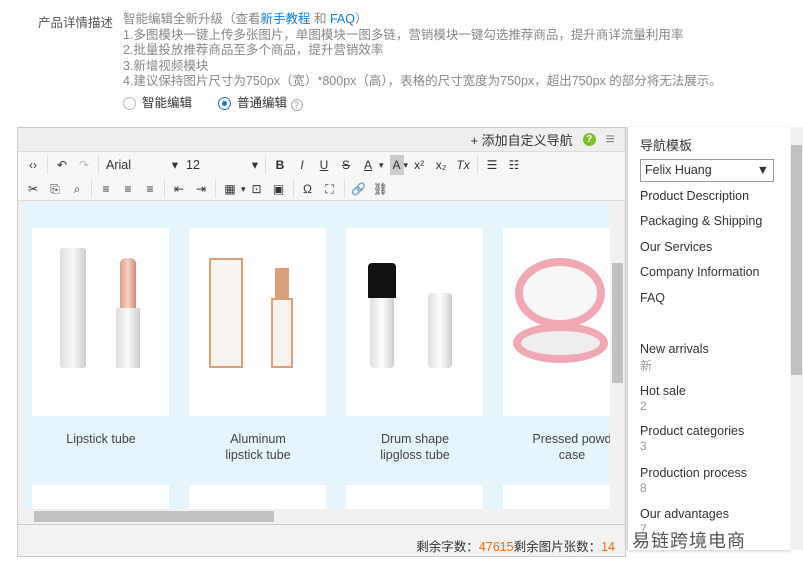 This screenshot has width=803, height=576. Describe the element at coordinates (201, 189) in the screenshot. I see `indent-icon: ⇥` at that location.